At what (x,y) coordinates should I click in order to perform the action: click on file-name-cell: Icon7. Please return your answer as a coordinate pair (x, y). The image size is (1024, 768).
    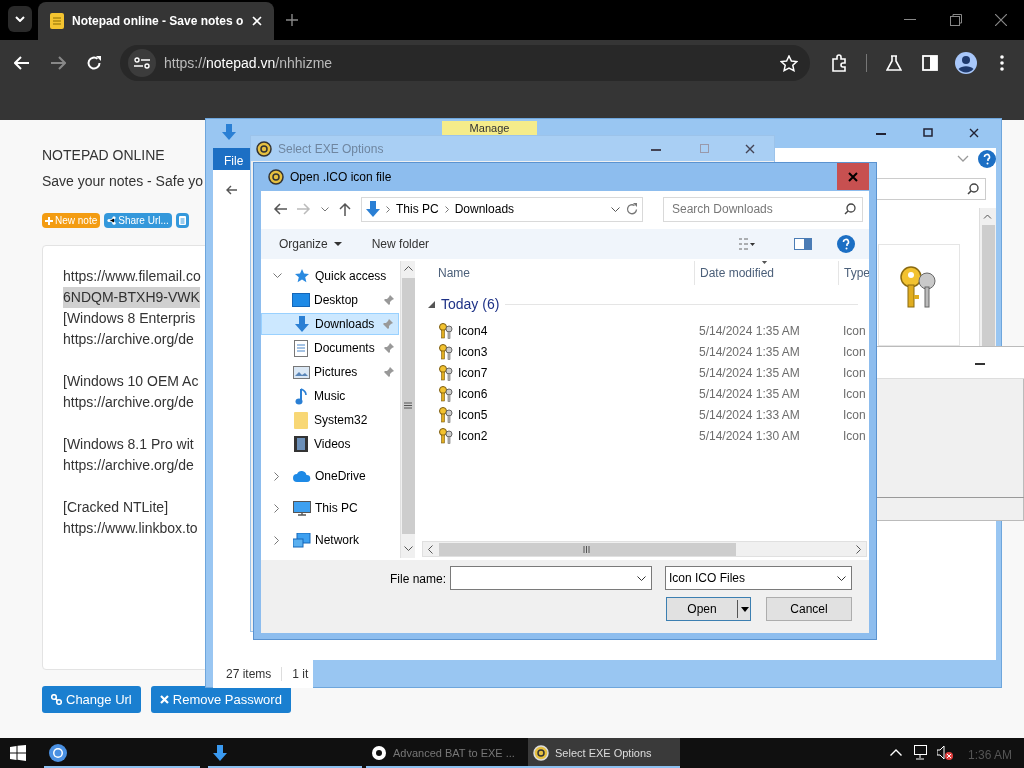
    Looking at the image, I should click on (556, 372).